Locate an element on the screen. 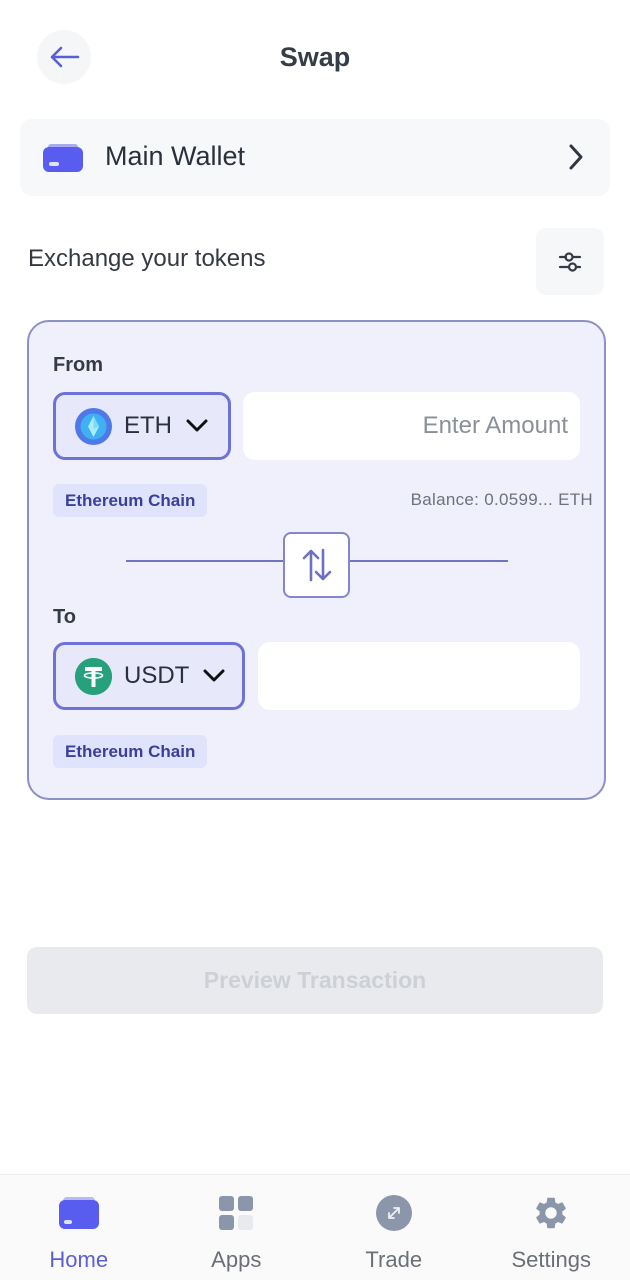 Image resolution: width=630 pixels, height=1280 pixels. nav-item-home: Home is located at coordinates (79, 1227).